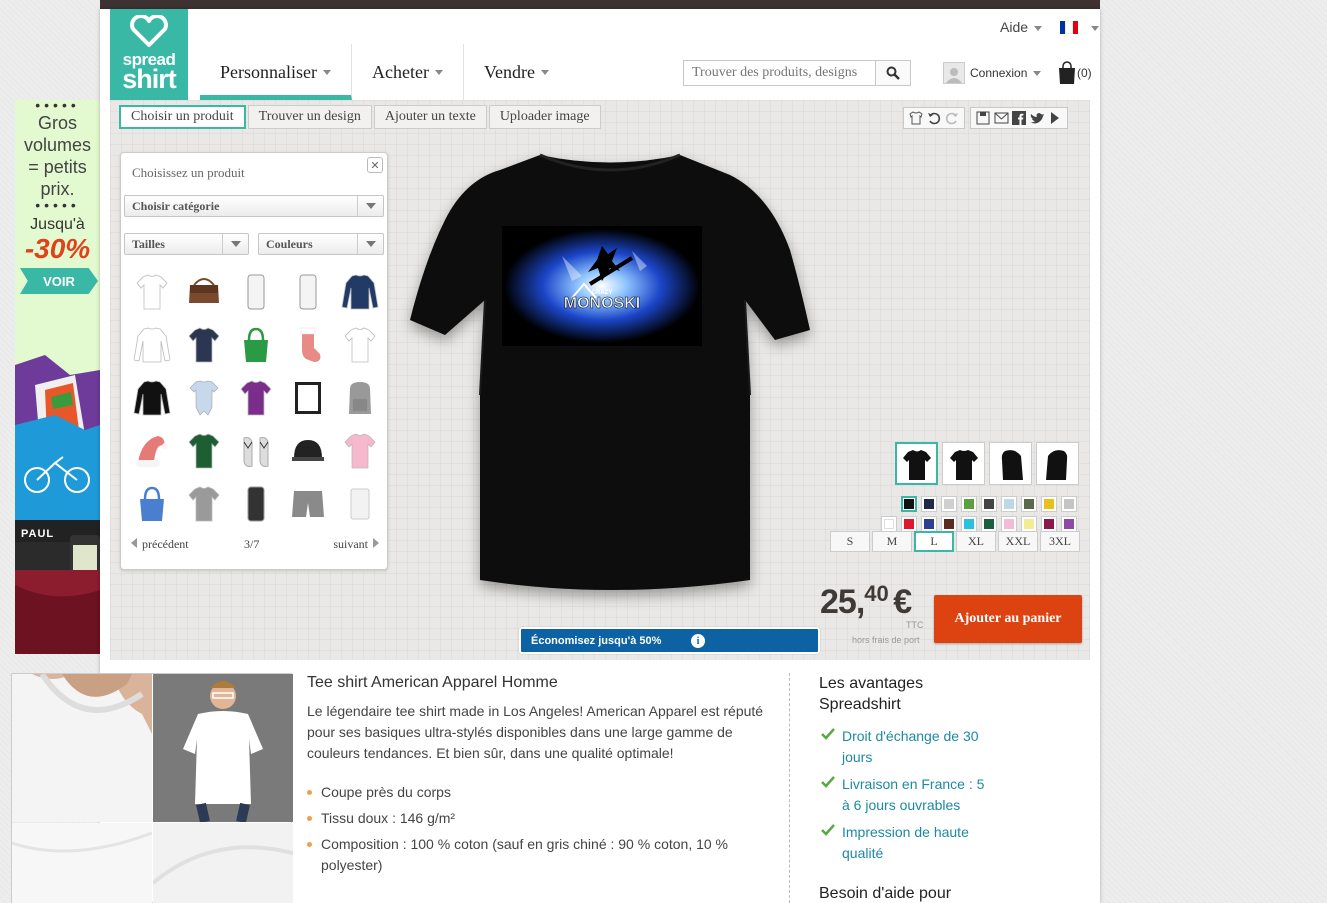 The width and height of the screenshot is (1327, 903). I want to click on savings-banner: Économisez jusqu'à 50% i, so click(669, 640).